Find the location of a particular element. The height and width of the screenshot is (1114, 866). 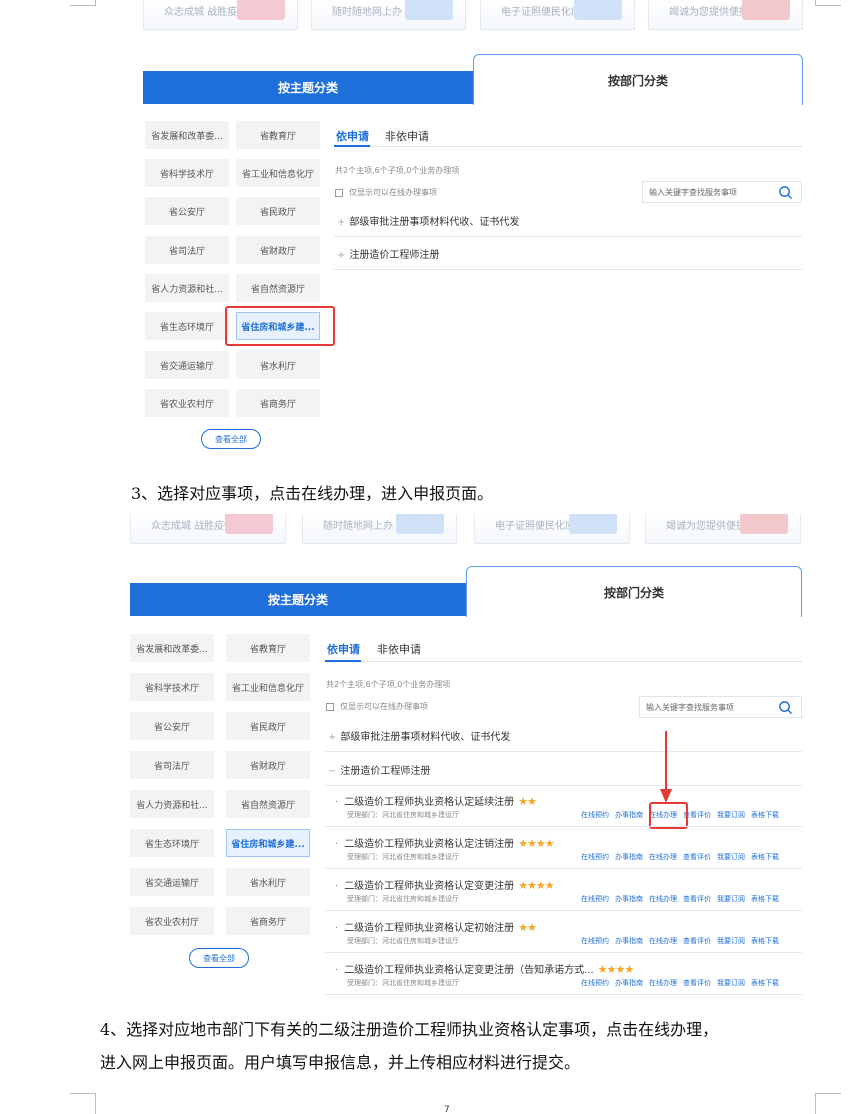

category-item: + 注册造价工程师注册 is located at coordinates (388, 253).